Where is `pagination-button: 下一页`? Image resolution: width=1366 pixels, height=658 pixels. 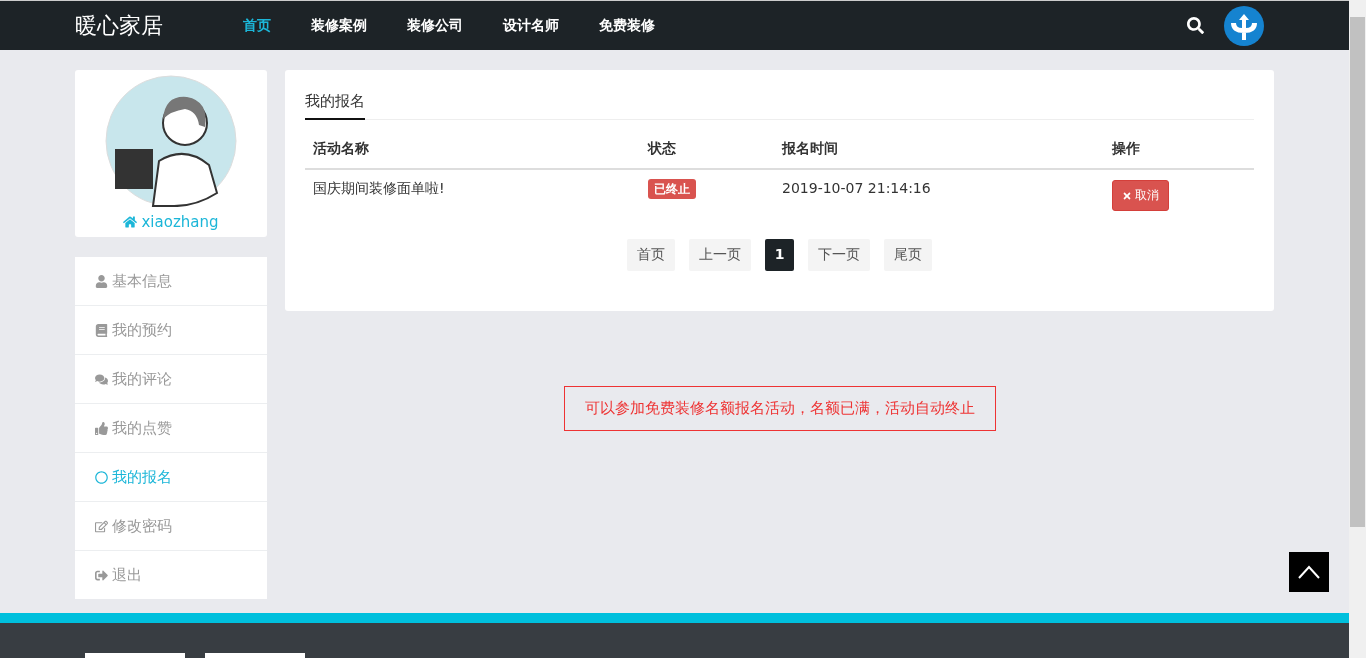
pagination-button: 下一页 is located at coordinates (839, 255).